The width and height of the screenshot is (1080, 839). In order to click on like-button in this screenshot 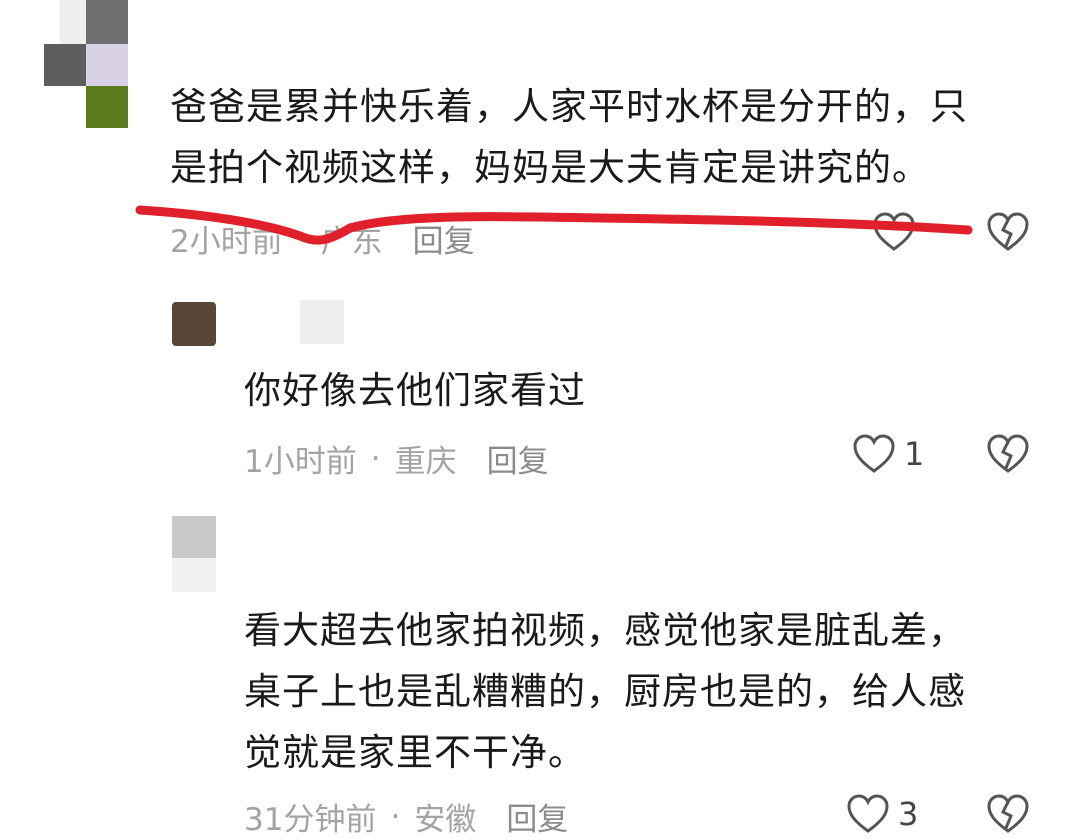, I will do `click(898, 232)`.